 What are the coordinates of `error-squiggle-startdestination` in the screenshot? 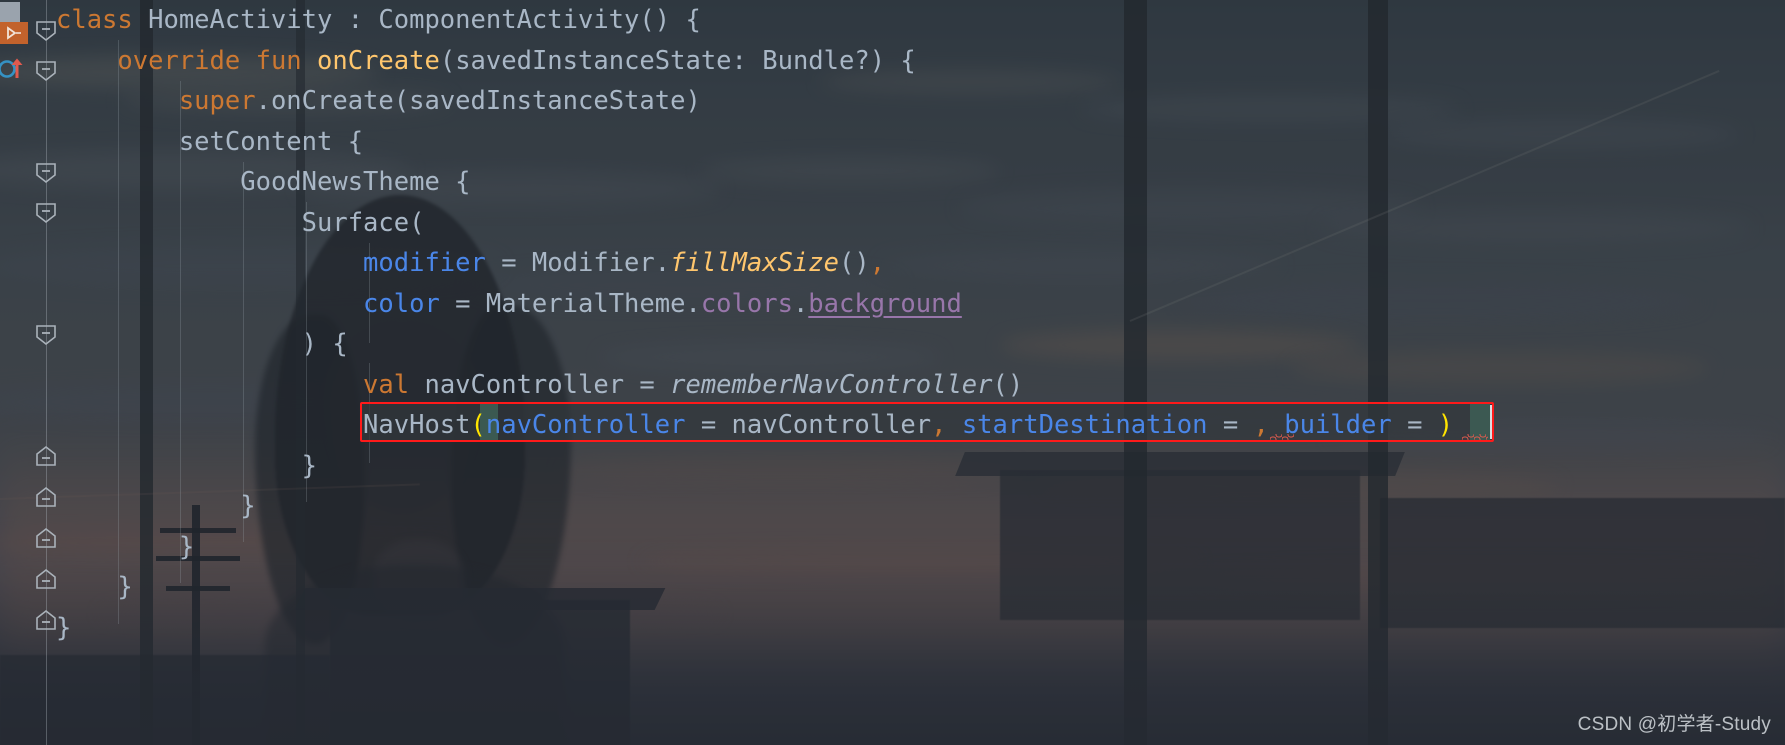 It's located at (1282, 437).